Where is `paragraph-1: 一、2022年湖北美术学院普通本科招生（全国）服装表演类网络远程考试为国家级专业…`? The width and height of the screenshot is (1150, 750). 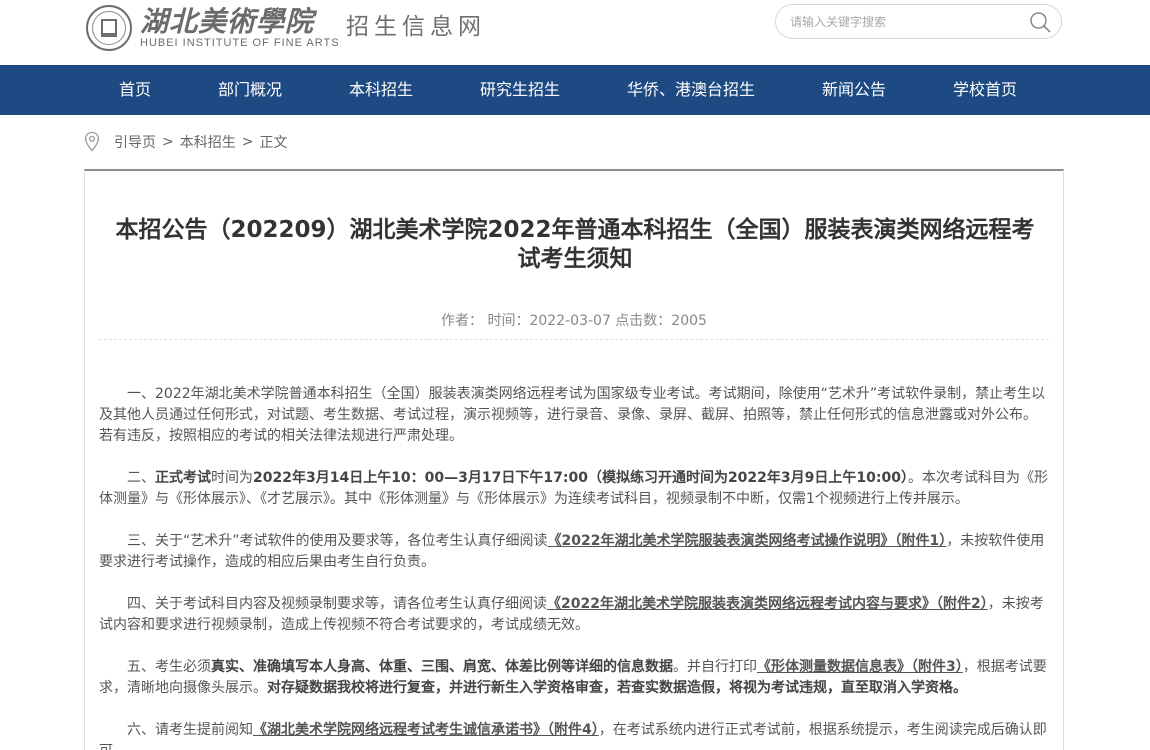
paragraph-1: 一、2022年湖北美术学院普通本科招生（全国）服装表演类网络远程考试为国家级专业… is located at coordinates (572, 415).